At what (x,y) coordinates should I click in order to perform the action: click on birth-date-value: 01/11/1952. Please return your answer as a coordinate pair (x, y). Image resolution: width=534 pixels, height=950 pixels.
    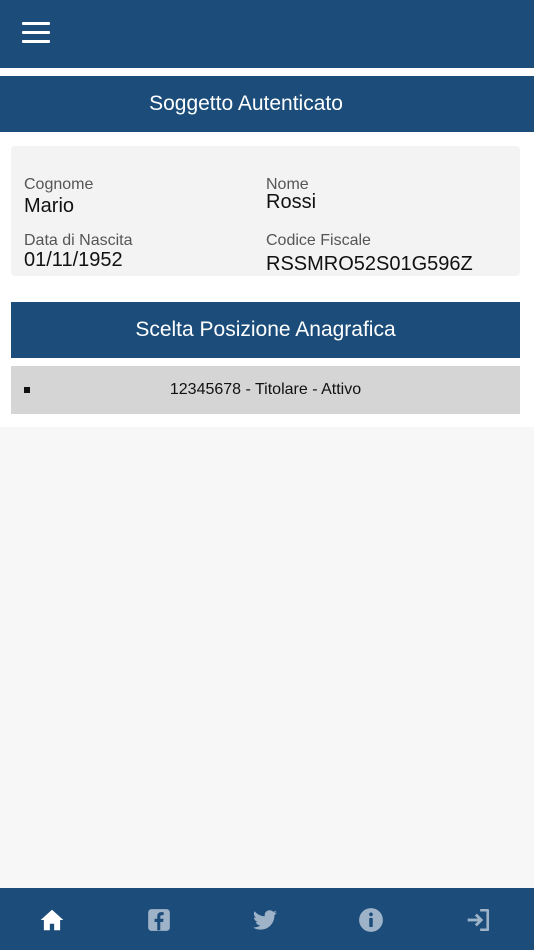
    Looking at the image, I should click on (73, 260).